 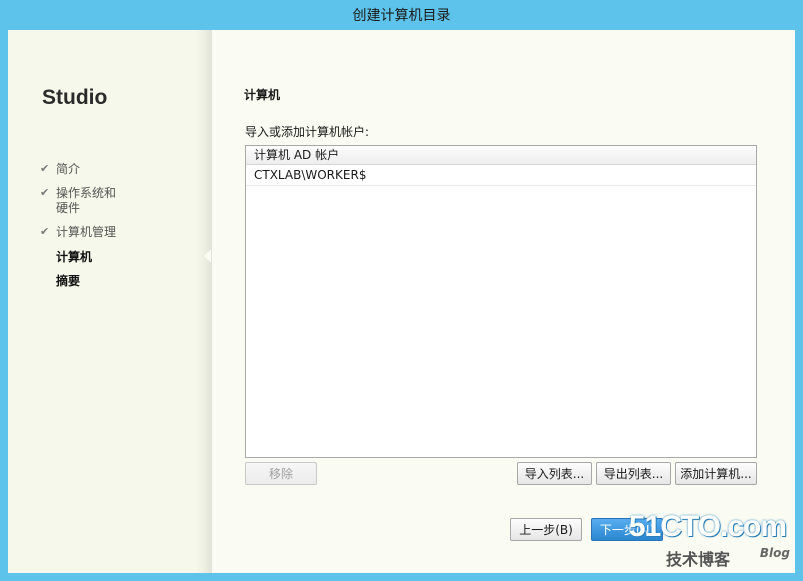 What do you see at coordinates (501, 175) in the screenshot?
I see `list-item: CTXLAB\WORKER$` at bounding box center [501, 175].